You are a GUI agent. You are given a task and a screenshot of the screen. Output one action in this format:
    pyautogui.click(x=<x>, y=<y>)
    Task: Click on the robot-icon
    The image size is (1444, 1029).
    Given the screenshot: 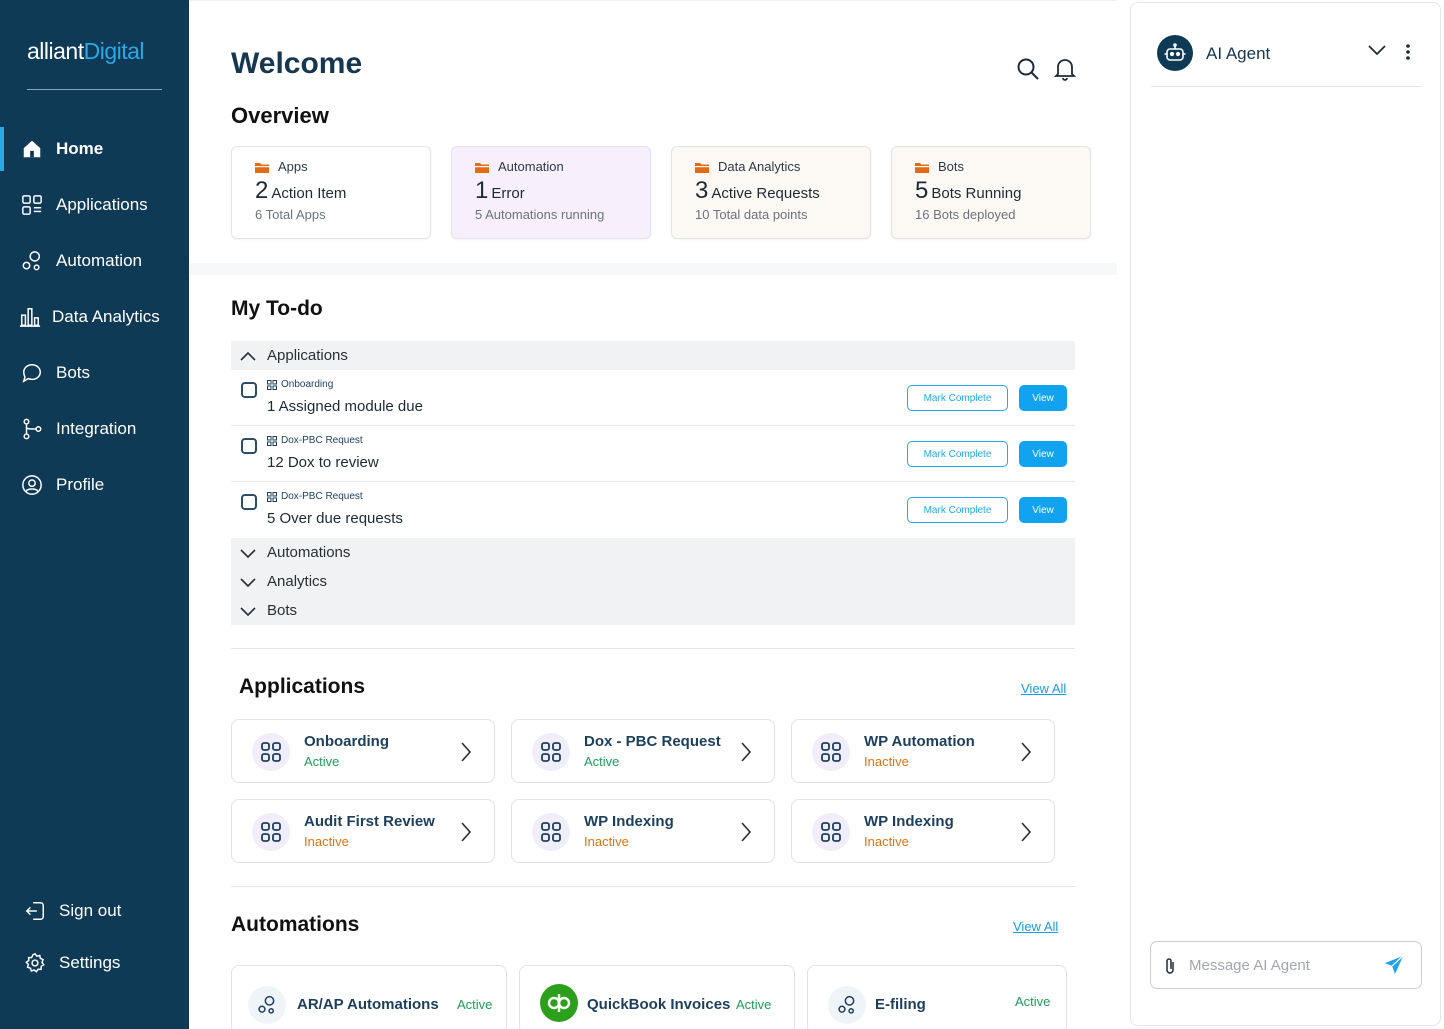 What is the action you would take?
    pyautogui.click(x=1175, y=53)
    